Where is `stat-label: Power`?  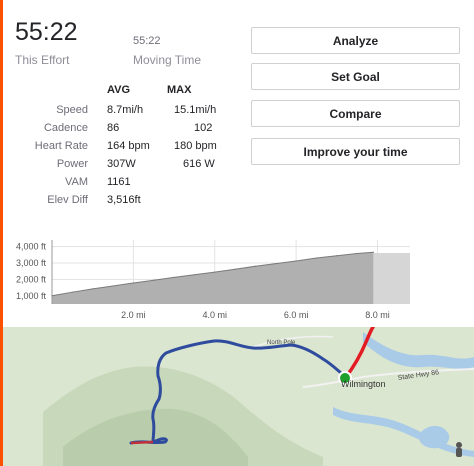
stat-label: Power is located at coordinates (72, 164).